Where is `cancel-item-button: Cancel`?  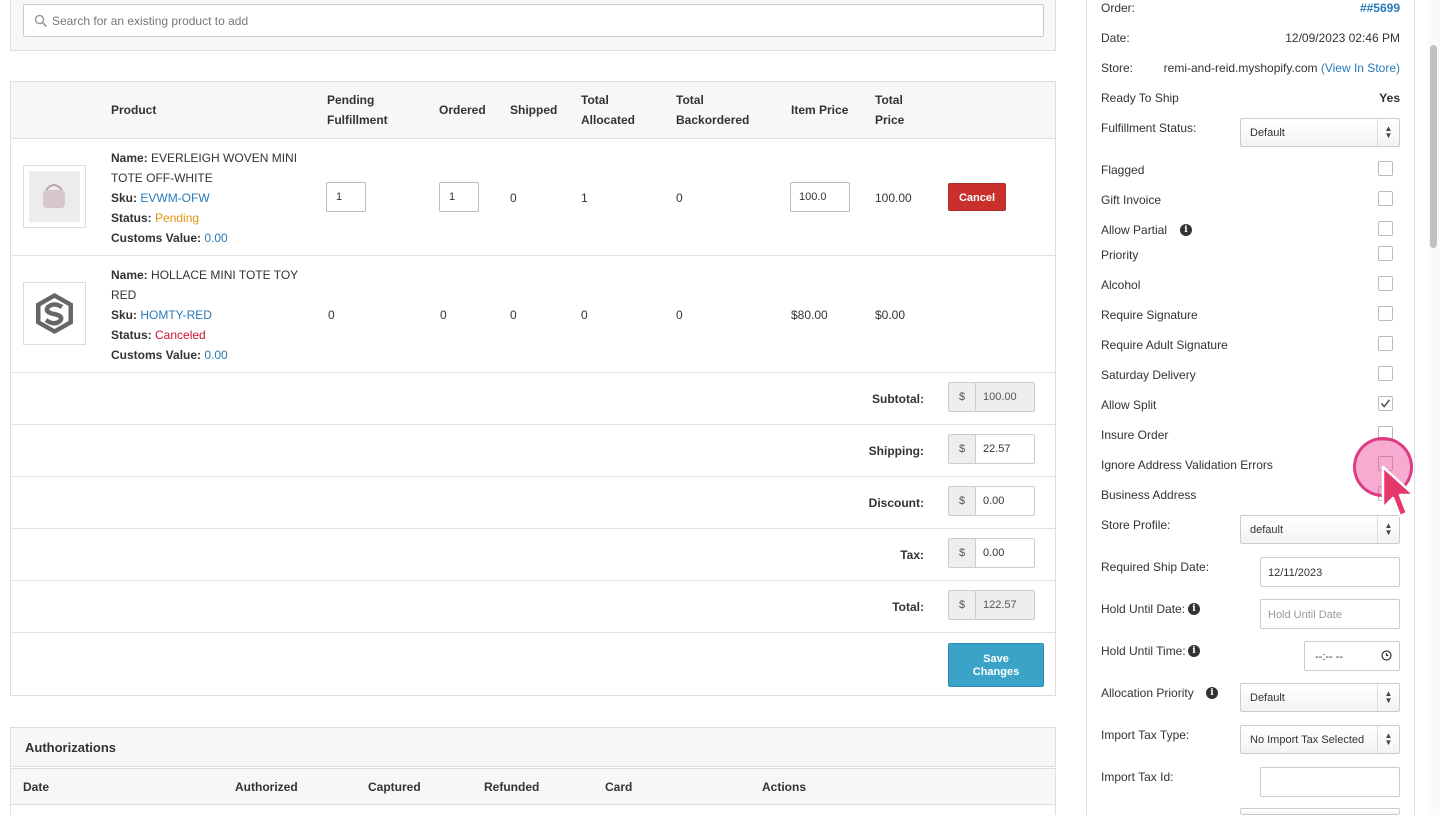 cancel-item-button: Cancel is located at coordinates (977, 197).